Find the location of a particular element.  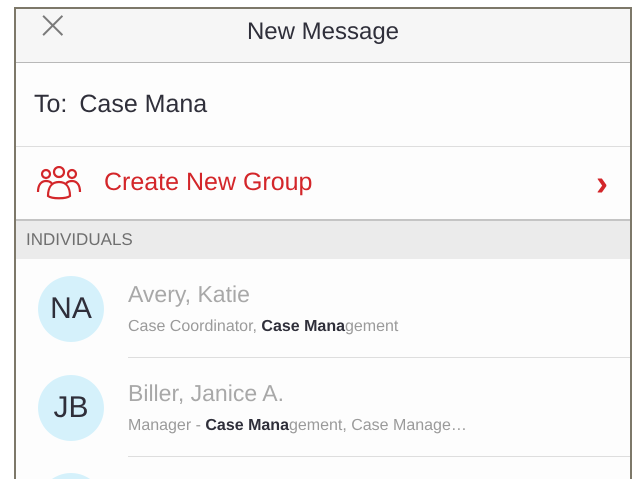

create-group-label: Create New Group is located at coordinates (209, 182).